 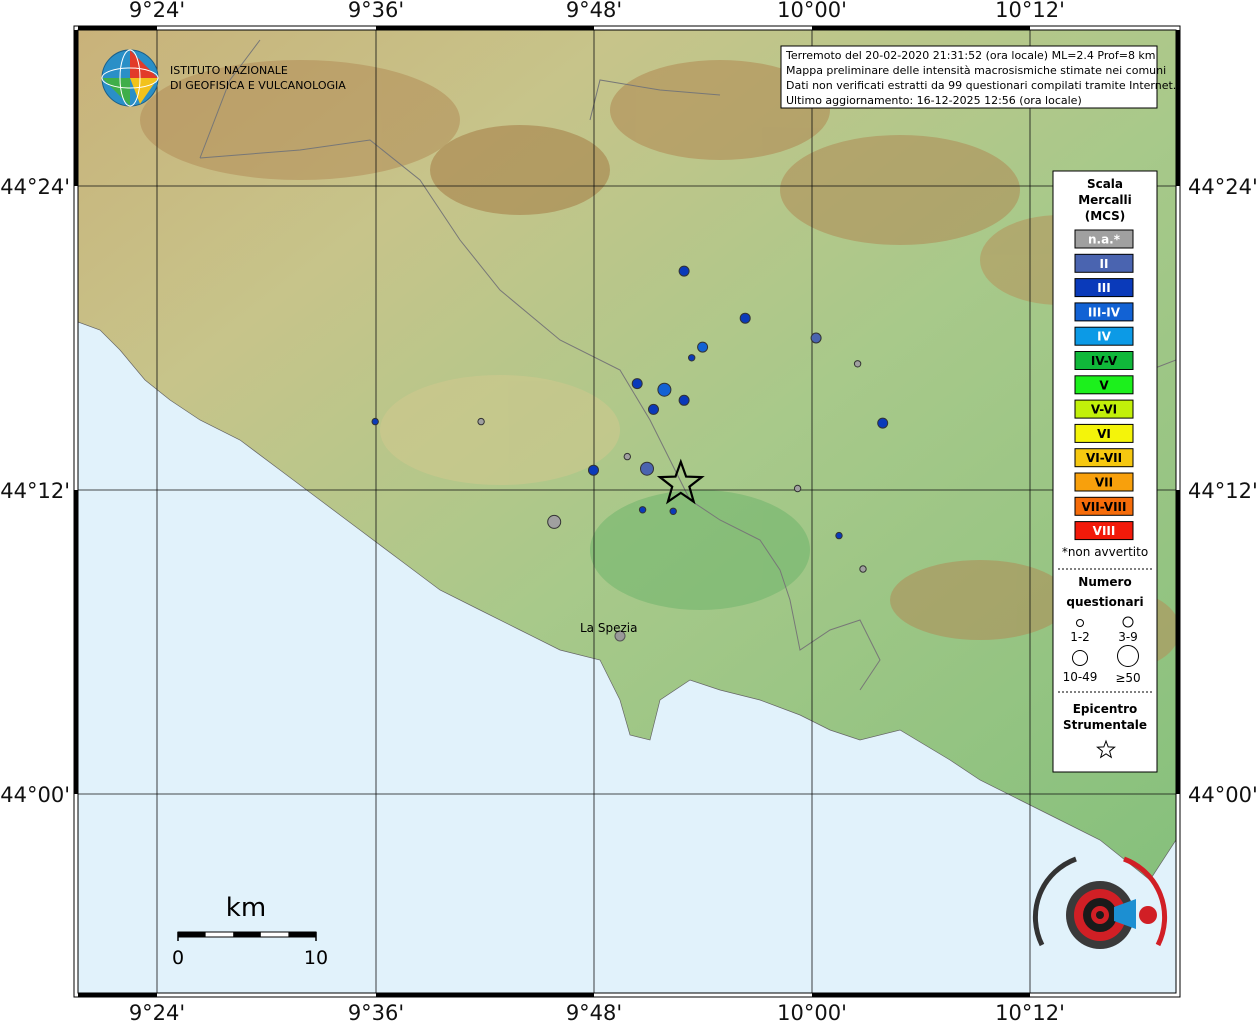 I want to click on logo-line1: ISTITUTO NAZIONALE, so click(x=229, y=70).